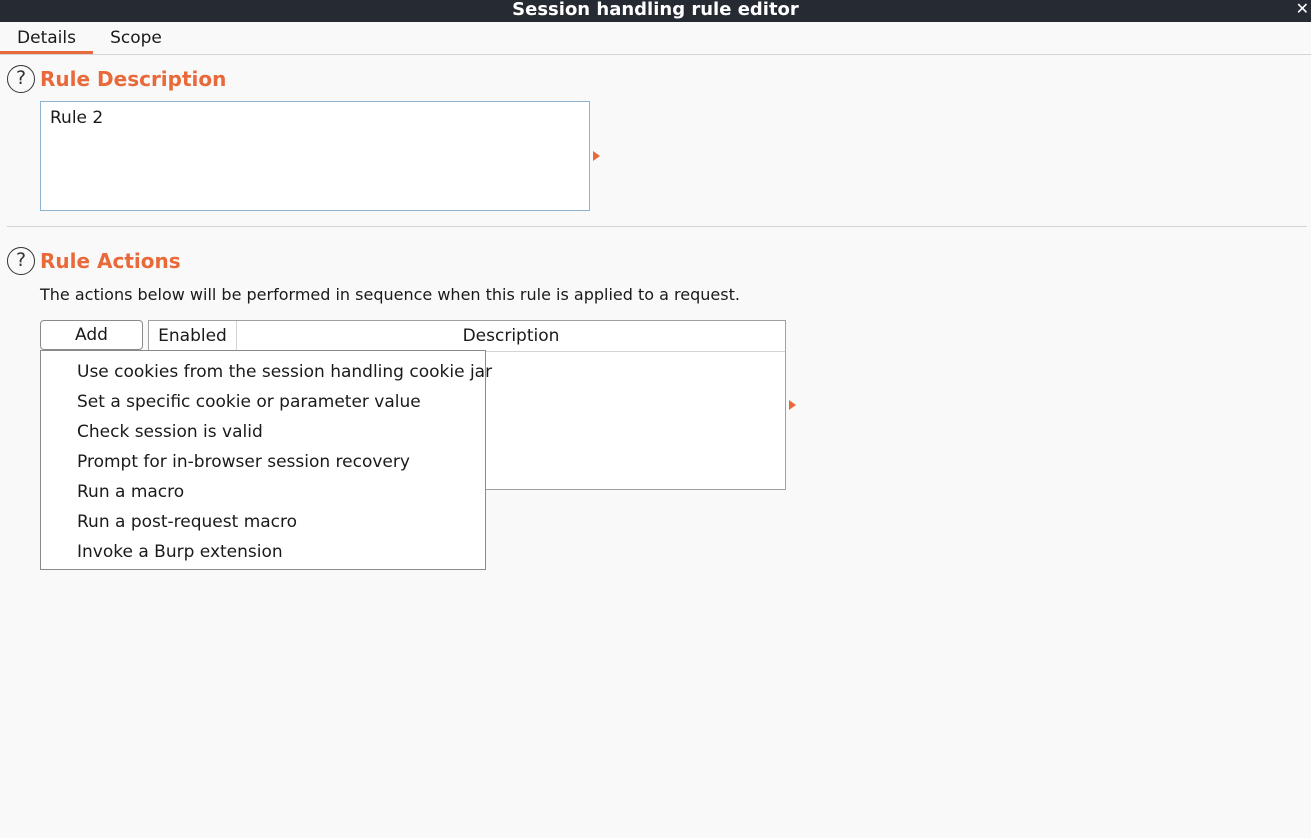  I want to click on rule-description-heading: Rule Description, so click(133, 79).